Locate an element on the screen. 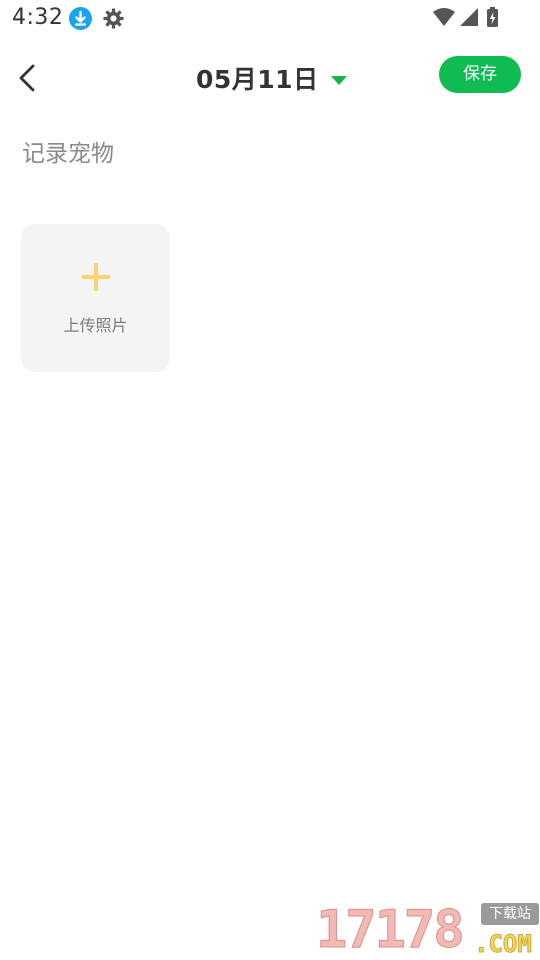 The width and height of the screenshot is (540, 960). status-icons-group is located at coordinates (465, 17).